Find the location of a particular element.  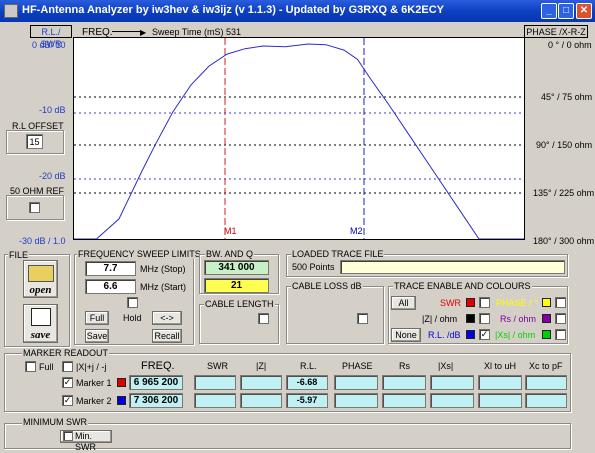

rl-swr-mode-button: R.L./ SWR is located at coordinates (51, 37).